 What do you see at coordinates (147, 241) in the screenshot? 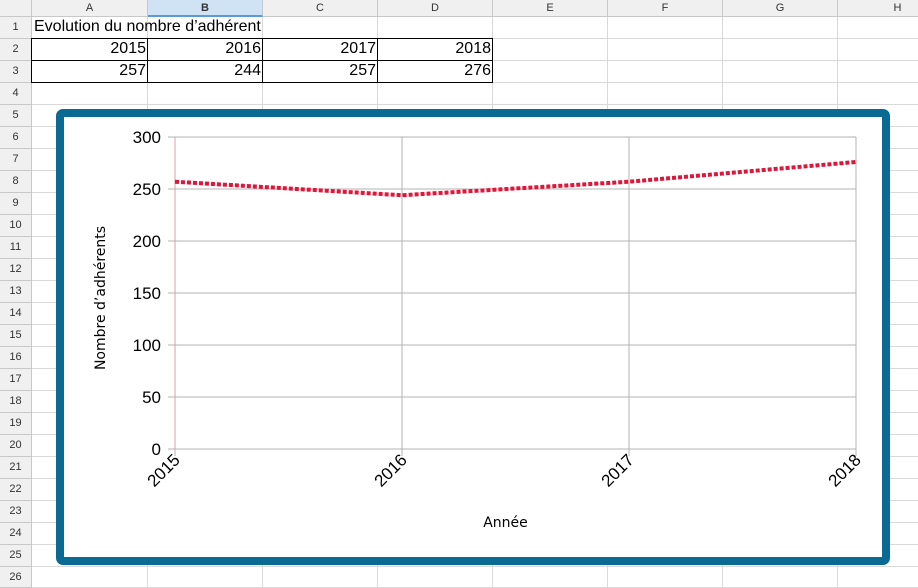
I see `y-tick-label: 200` at bounding box center [147, 241].